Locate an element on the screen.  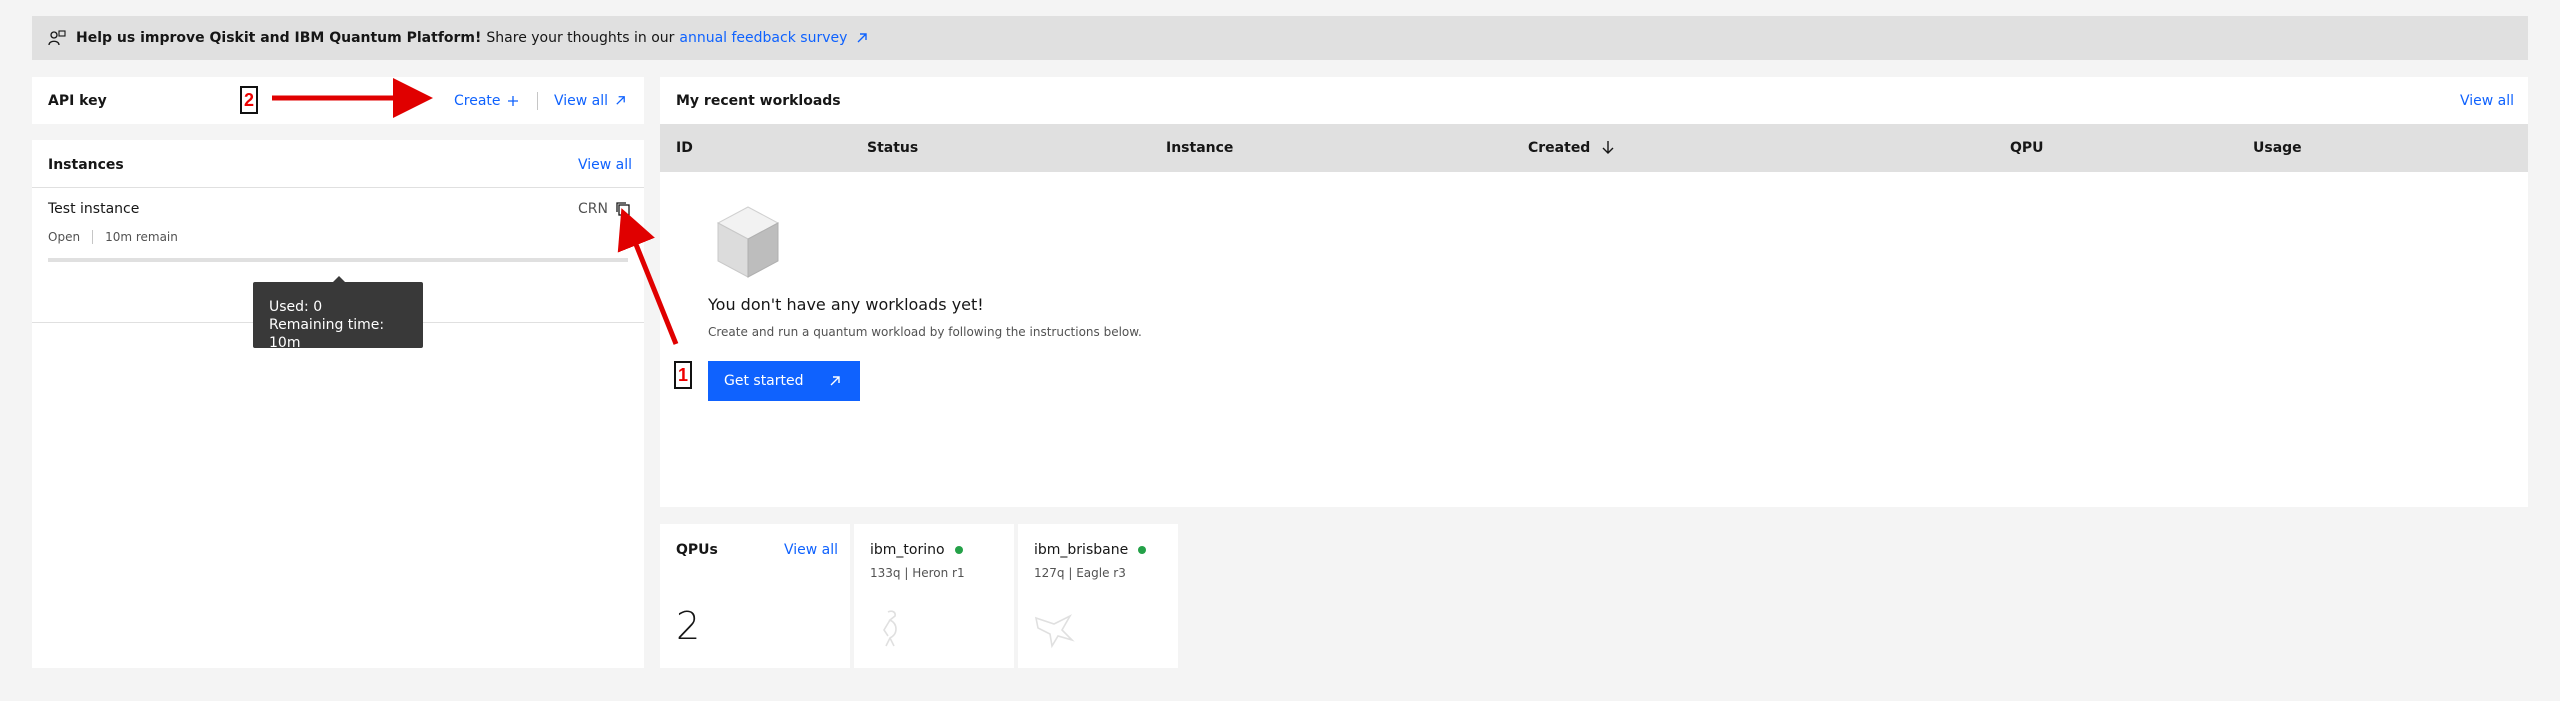
usage-progress-bar is located at coordinates (338, 260).